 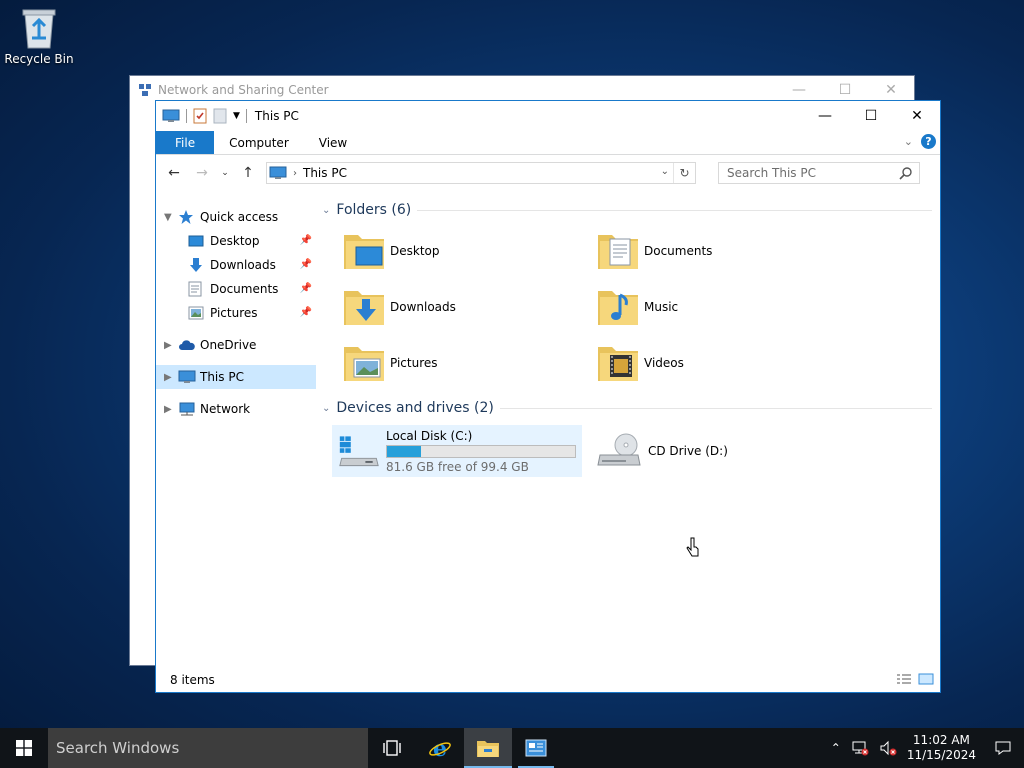 I want to click on help-button: ?, so click(x=928, y=141).